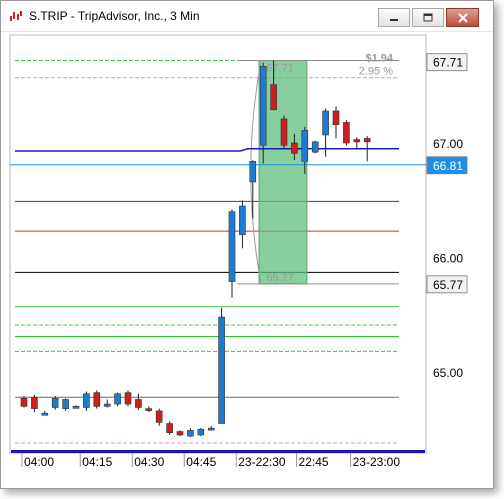 This screenshot has width=504, height=499. Describe the element at coordinates (379, 59) in the screenshot. I see `measure-change-label: $1.94` at that location.